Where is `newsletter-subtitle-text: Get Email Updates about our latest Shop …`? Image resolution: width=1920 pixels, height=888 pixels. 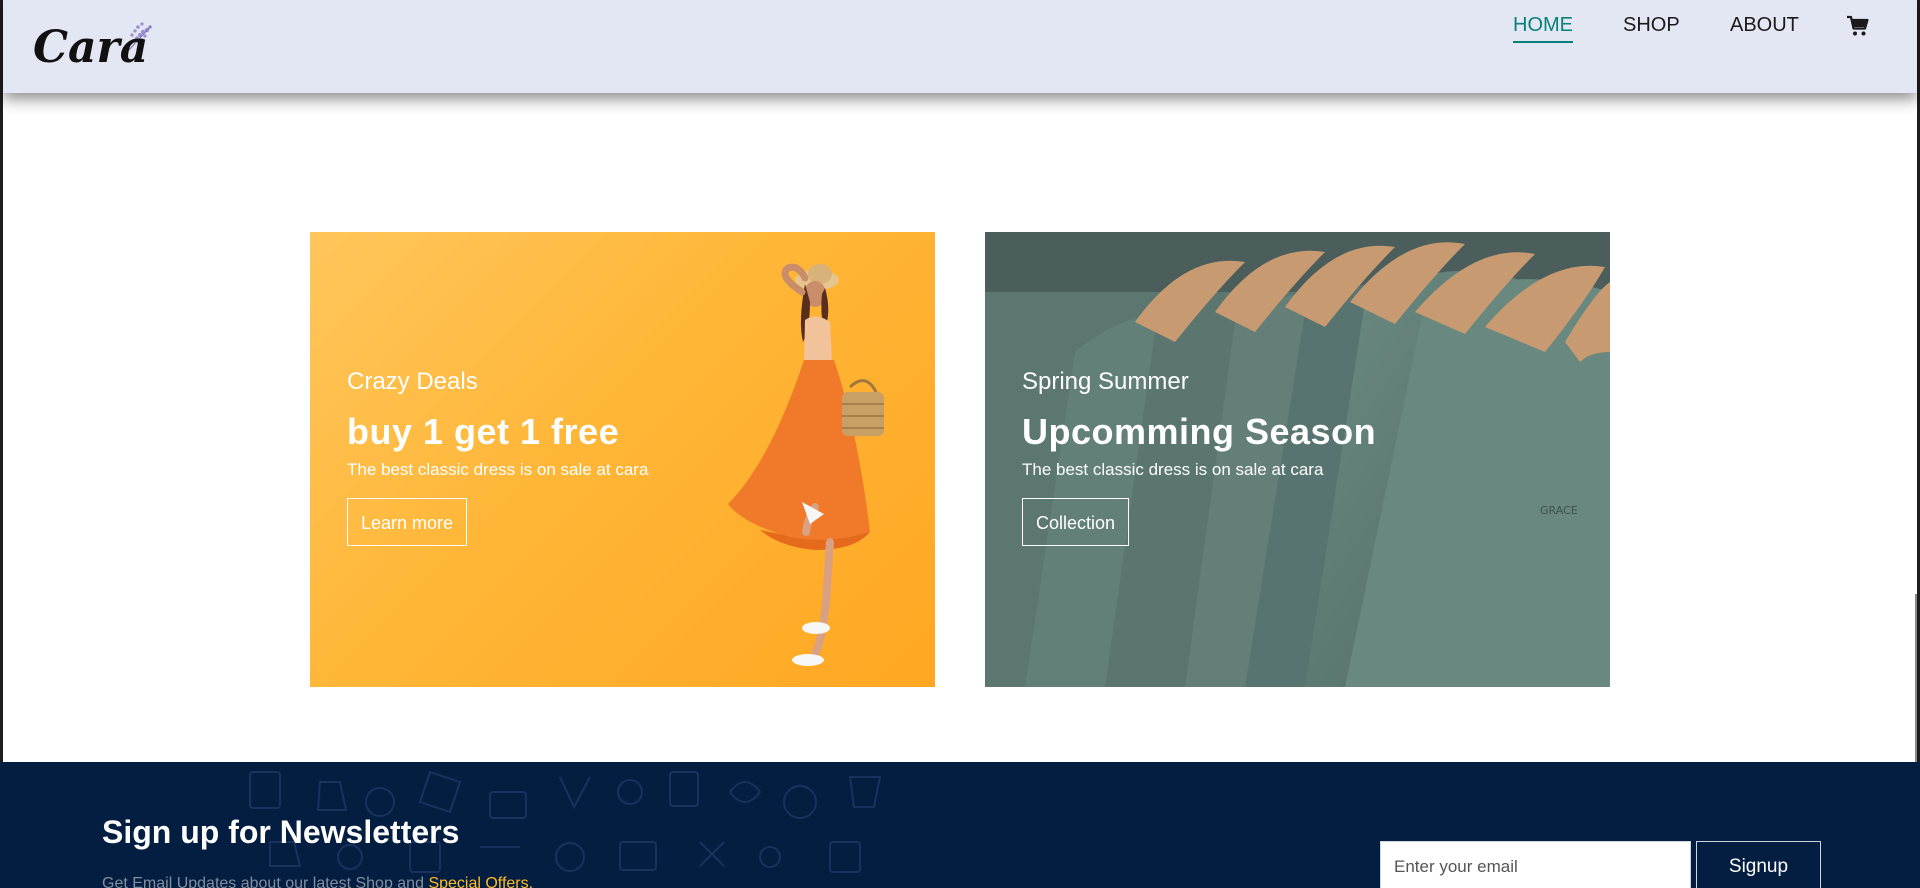
newsletter-subtitle-text: Get Email Updates about our latest Shop … is located at coordinates (263, 881).